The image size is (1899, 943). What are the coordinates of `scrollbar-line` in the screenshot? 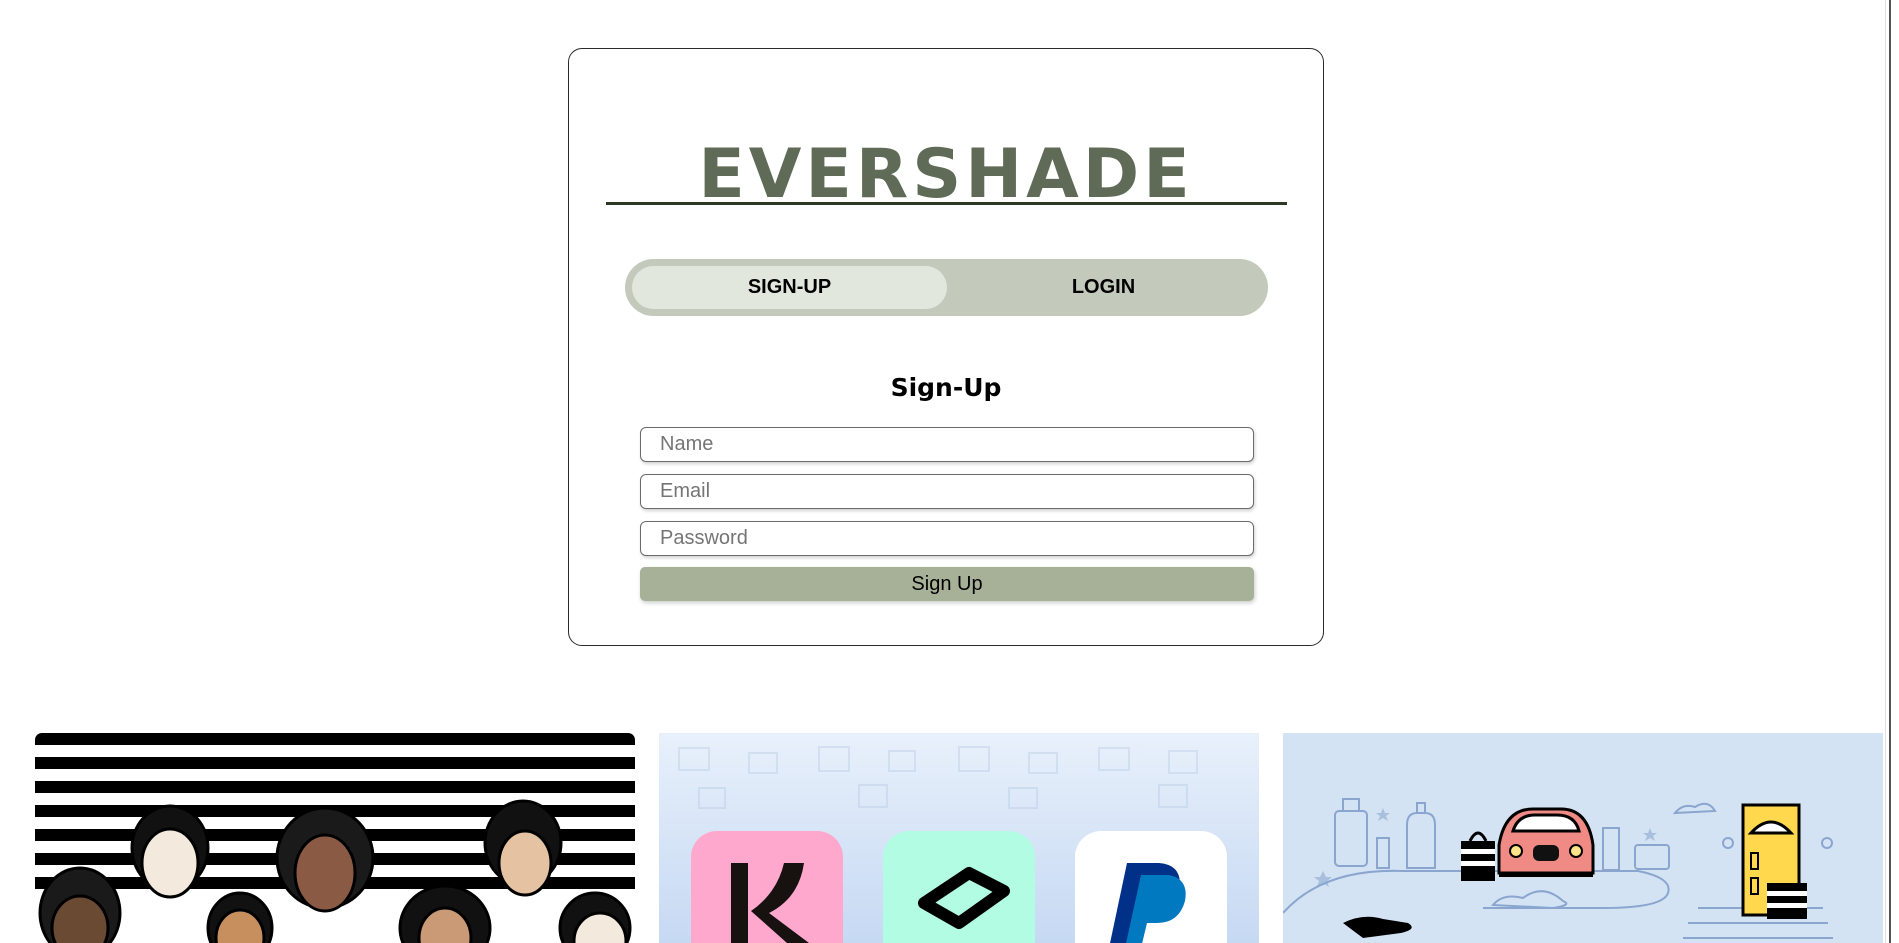 It's located at (1890, 471).